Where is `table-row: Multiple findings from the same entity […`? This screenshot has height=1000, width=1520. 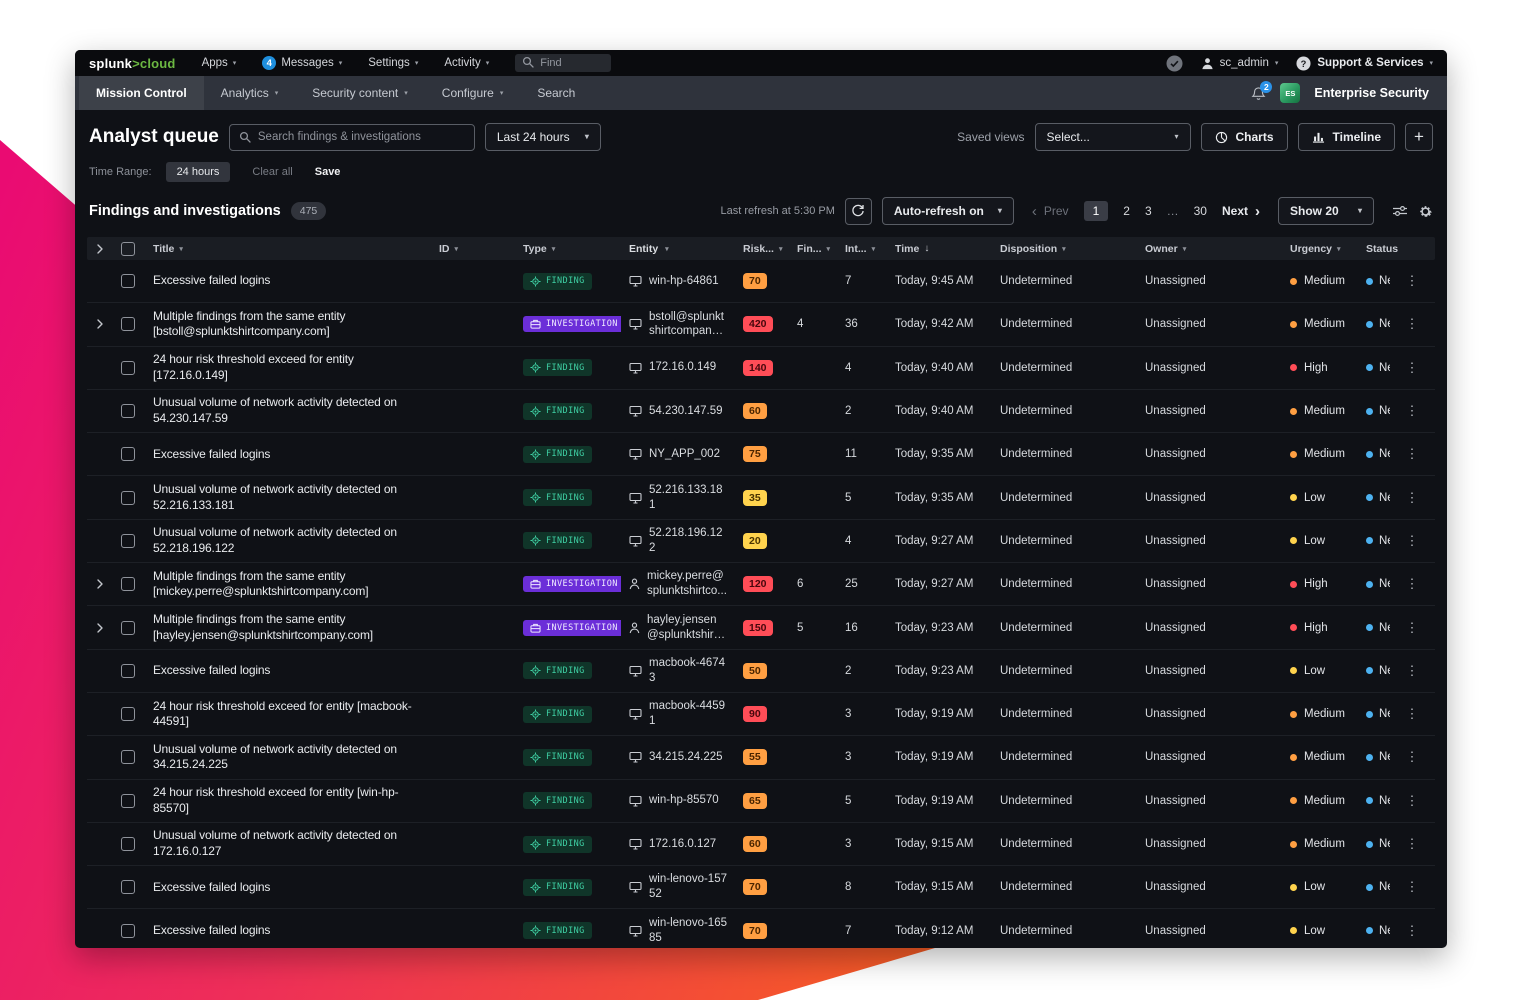 table-row: Multiple findings from the same entity [… is located at coordinates (761, 585).